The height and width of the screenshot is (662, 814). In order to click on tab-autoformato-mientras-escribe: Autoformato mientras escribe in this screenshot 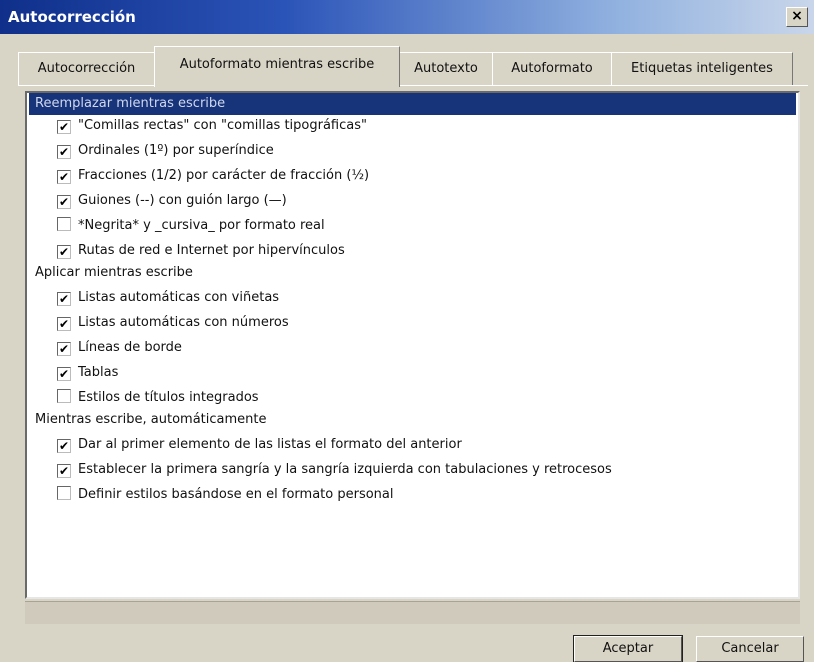, I will do `click(277, 66)`.